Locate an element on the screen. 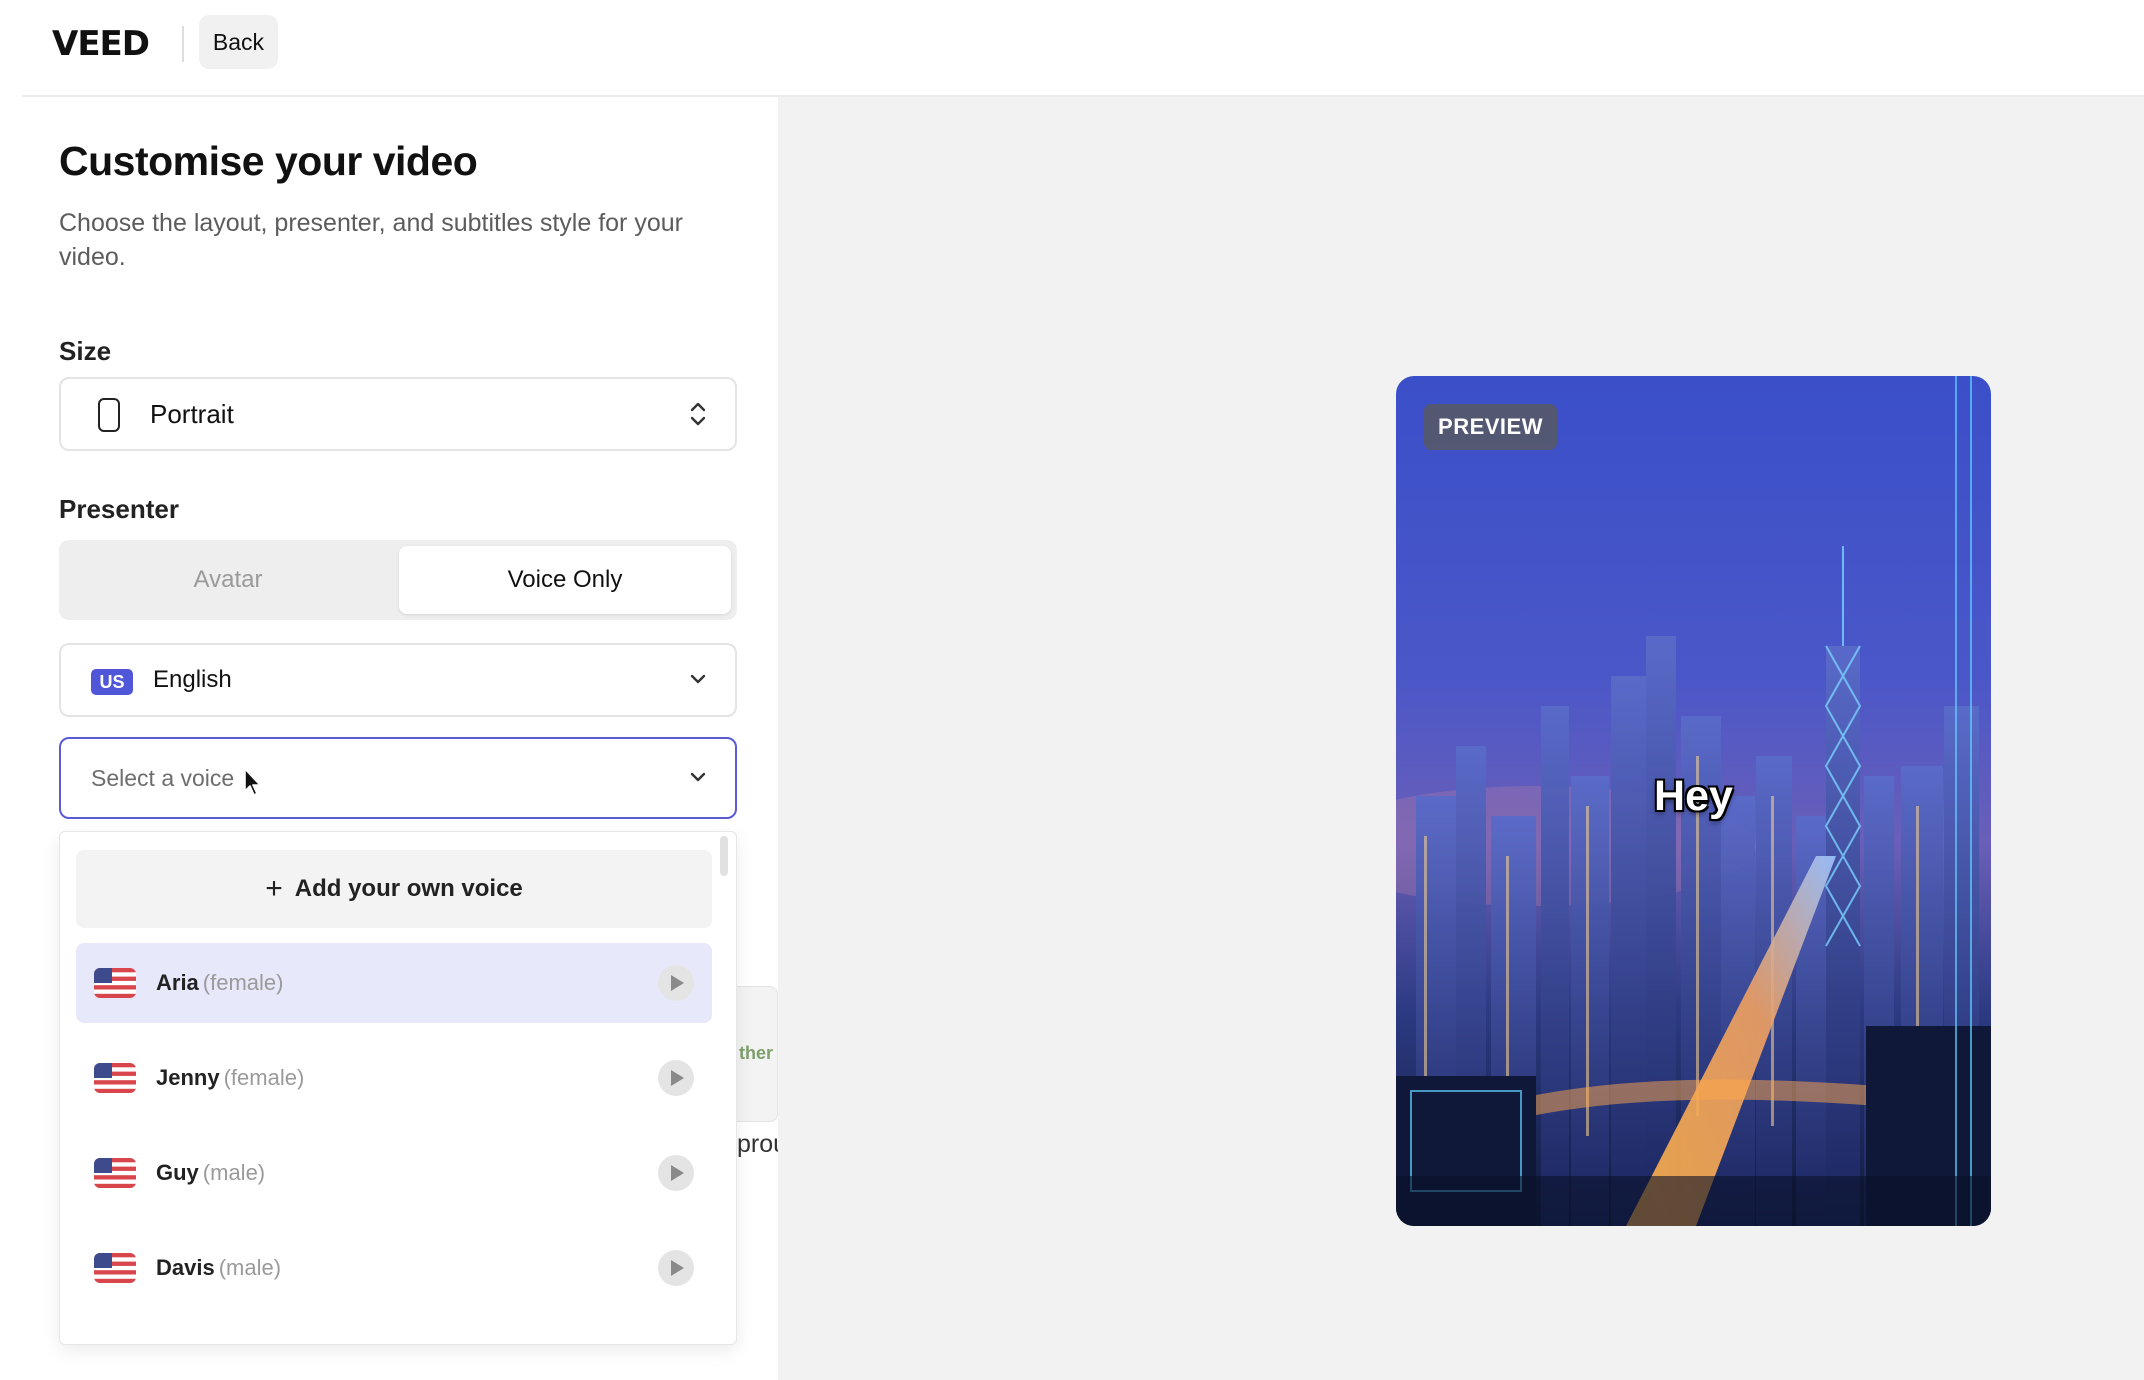 The height and width of the screenshot is (1380, 2144). voice-item-guy: Guy (male) is located at coordinates (394, 1173).